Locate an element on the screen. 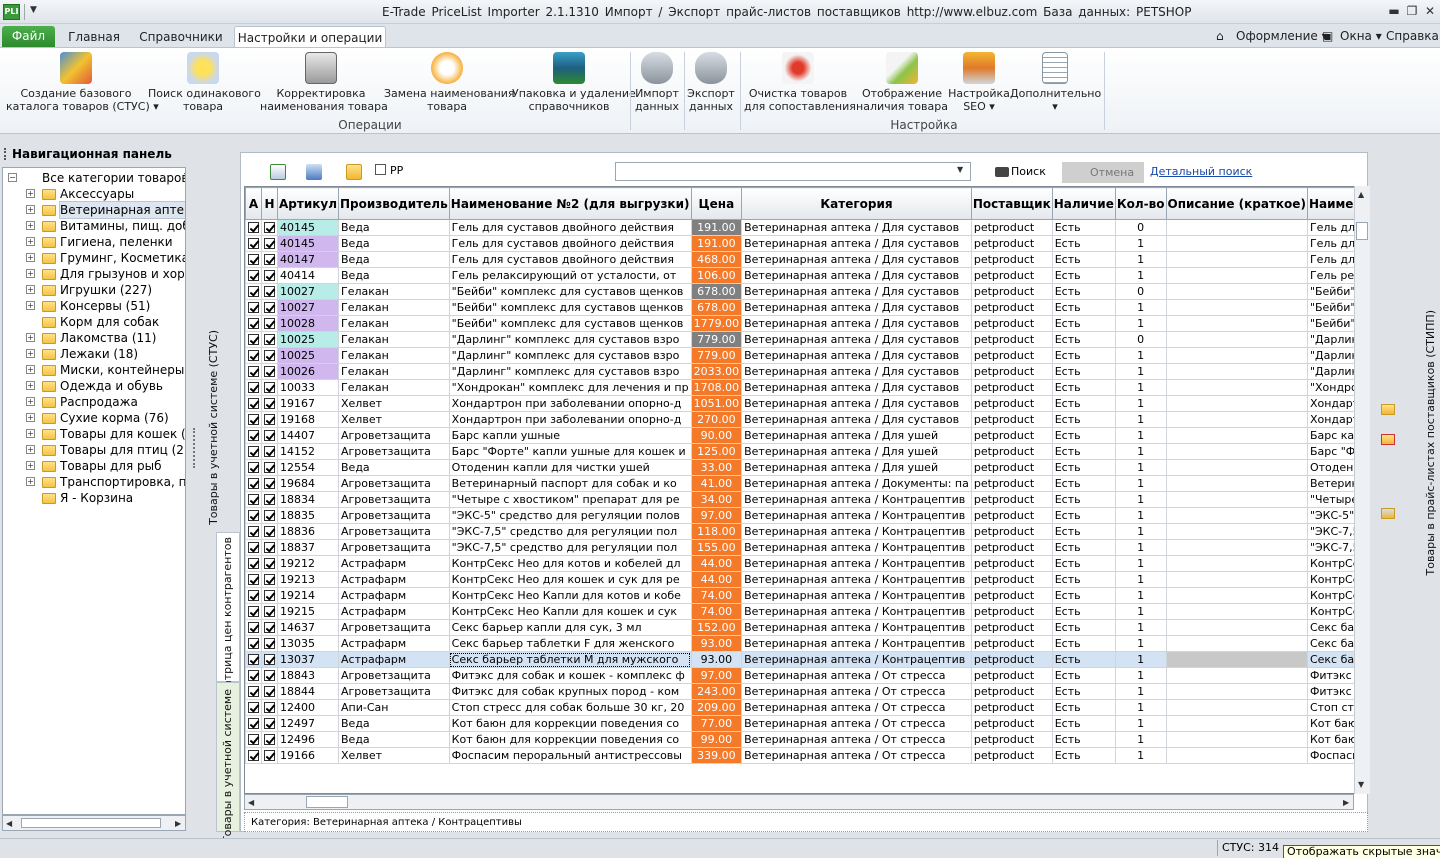 This screenshot has height=858, width=1440. find-same-product-button: Поиск одинакового товара is located at coordinates (204, 87).